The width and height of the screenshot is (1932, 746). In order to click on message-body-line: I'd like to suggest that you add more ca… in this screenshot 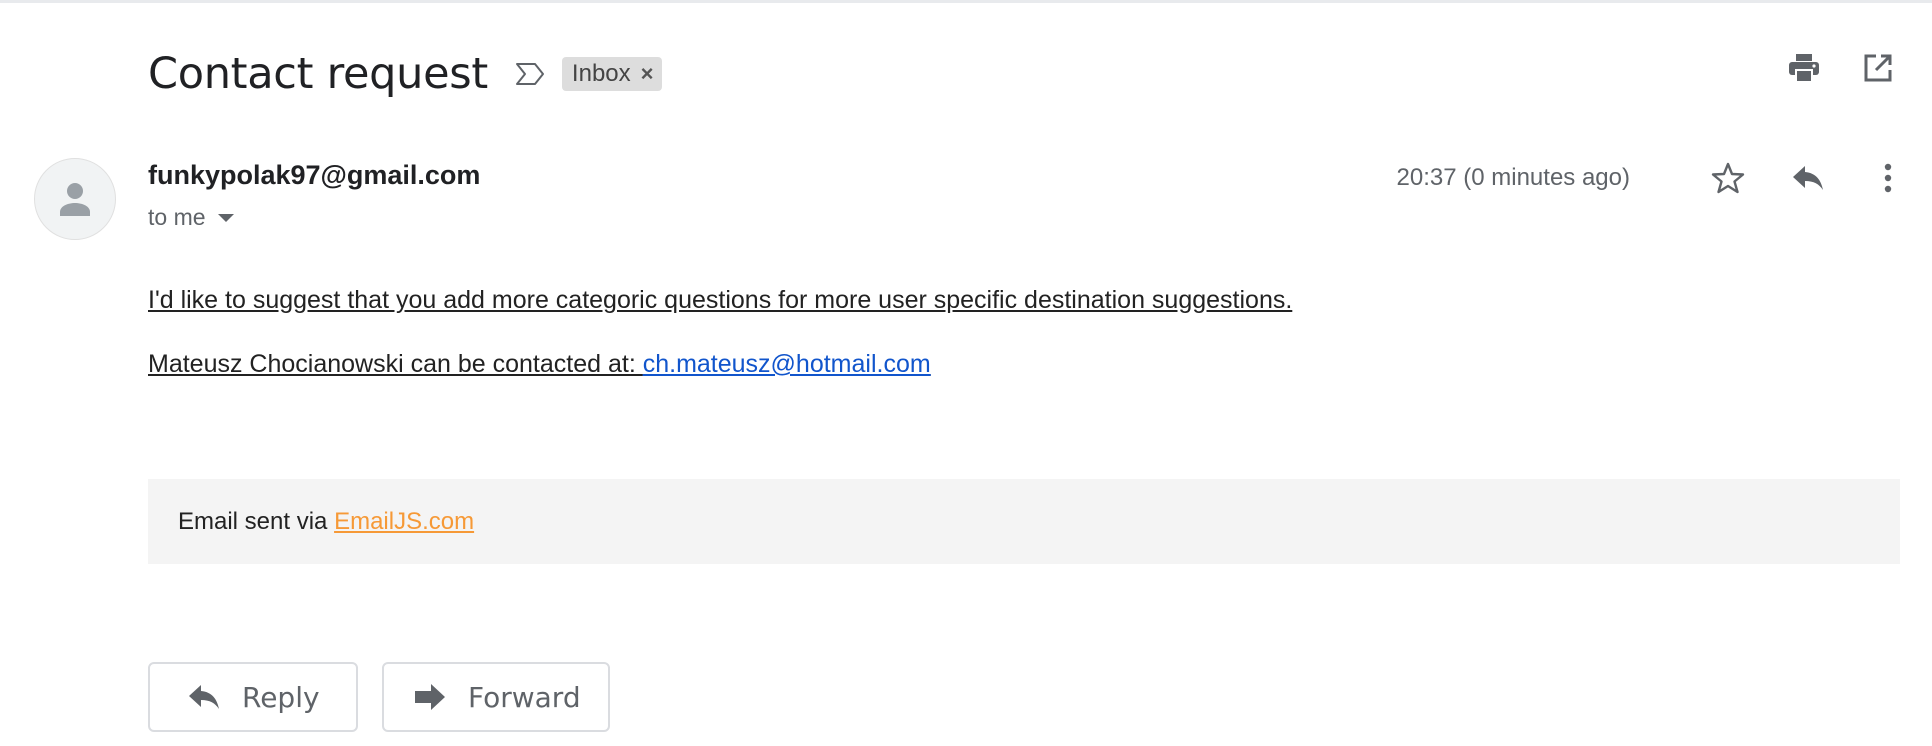, I will do `click(720, 300)`.